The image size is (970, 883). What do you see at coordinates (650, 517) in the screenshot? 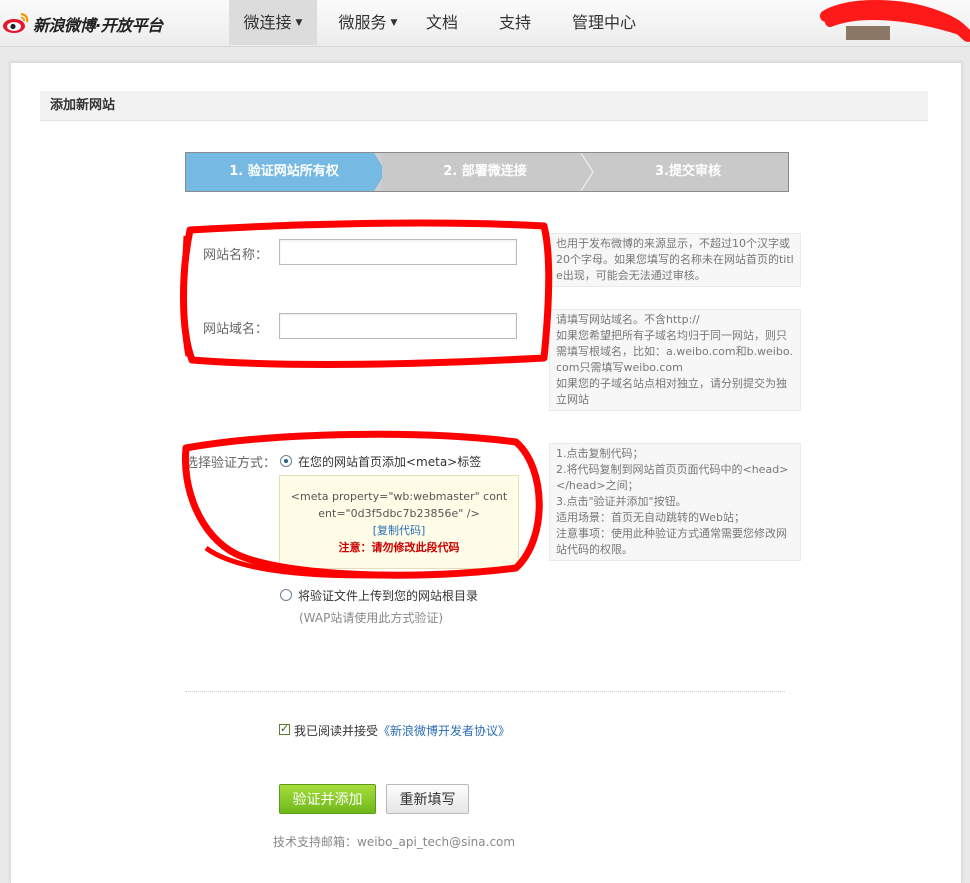
I see `tip-line: 适用场景：首页无自动跳转的Web站；` at bounding box center [650, 517].